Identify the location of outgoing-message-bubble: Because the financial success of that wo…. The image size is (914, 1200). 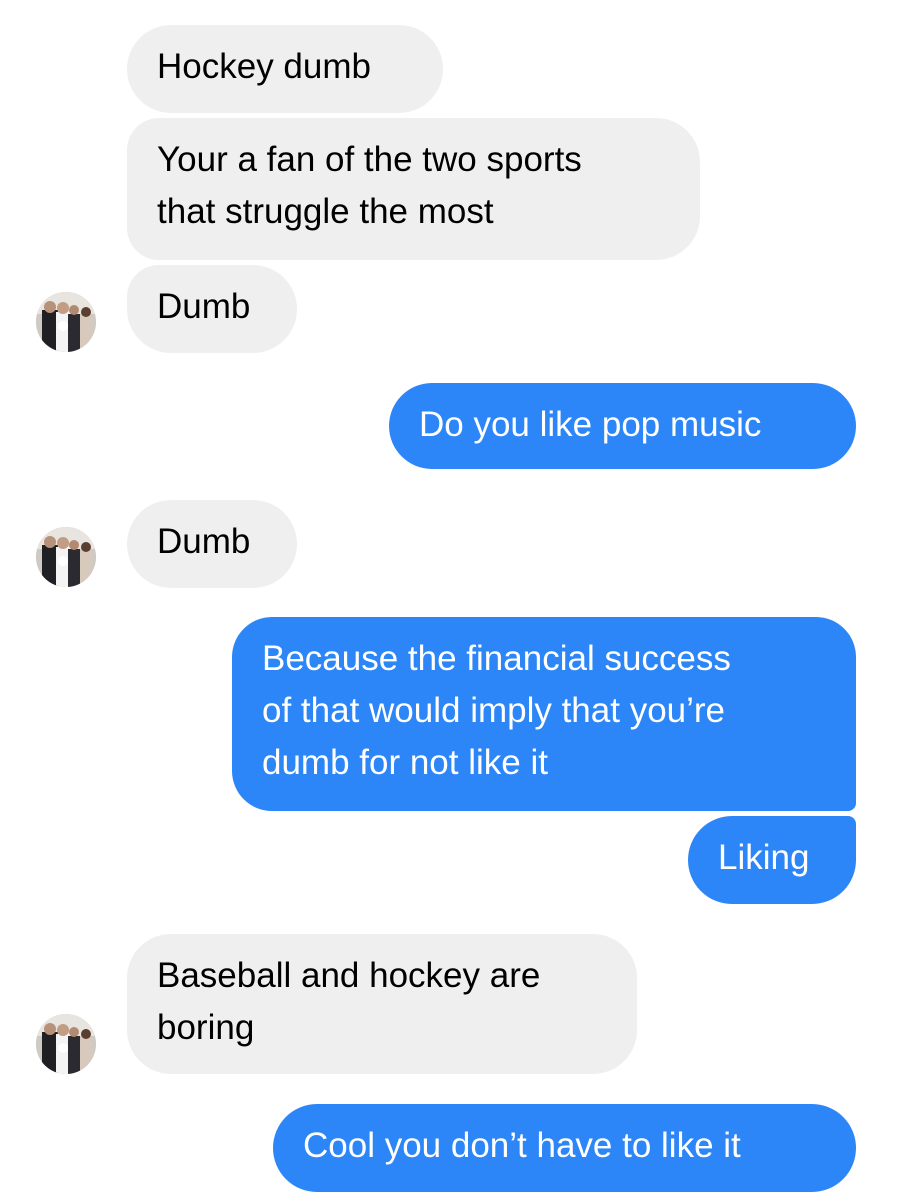
(544, 714).